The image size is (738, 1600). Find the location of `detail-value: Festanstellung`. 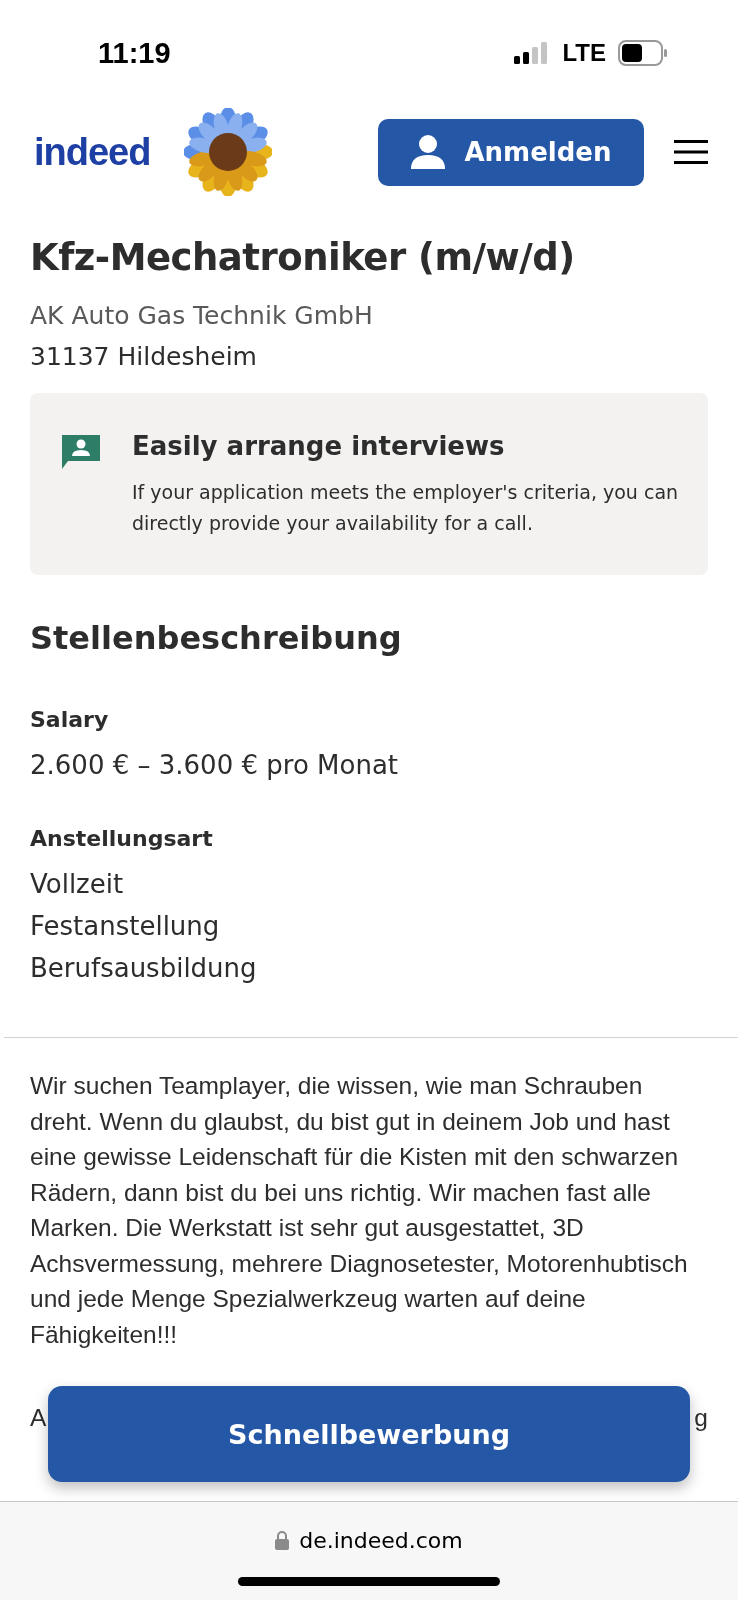

detail-value: Festanstellung is located at coordinates (125, 926).